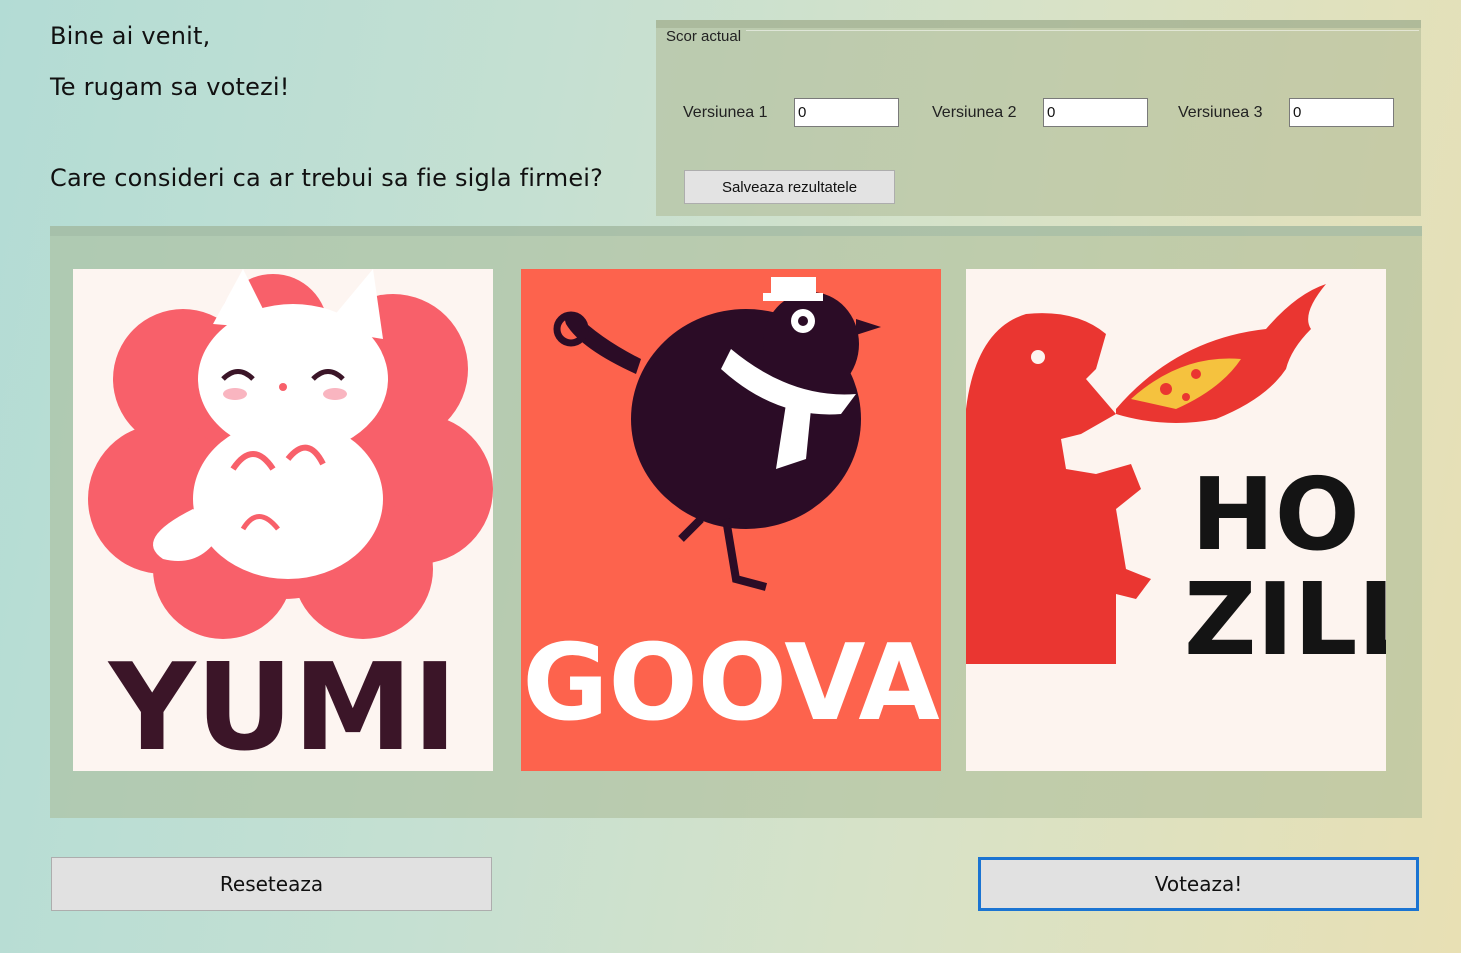  I want to click on hozill-wordmark-line-2: ZILL, so click(1285, 619).